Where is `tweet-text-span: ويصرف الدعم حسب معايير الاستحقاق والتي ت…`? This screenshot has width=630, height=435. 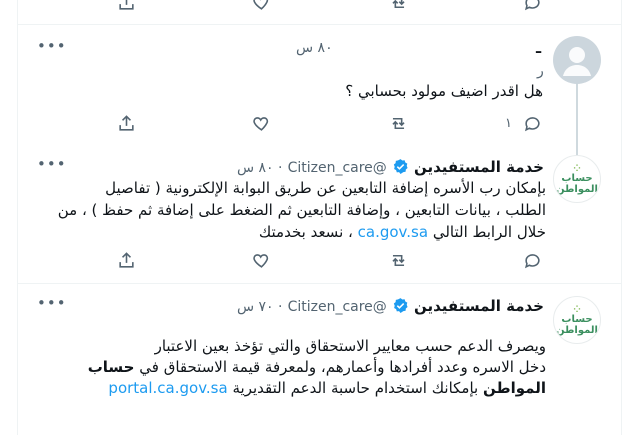
tweet-text-span: ويصرف الدعم حسب معايير الاستحقاق والتي ت… is located at coordinates (350, 346).